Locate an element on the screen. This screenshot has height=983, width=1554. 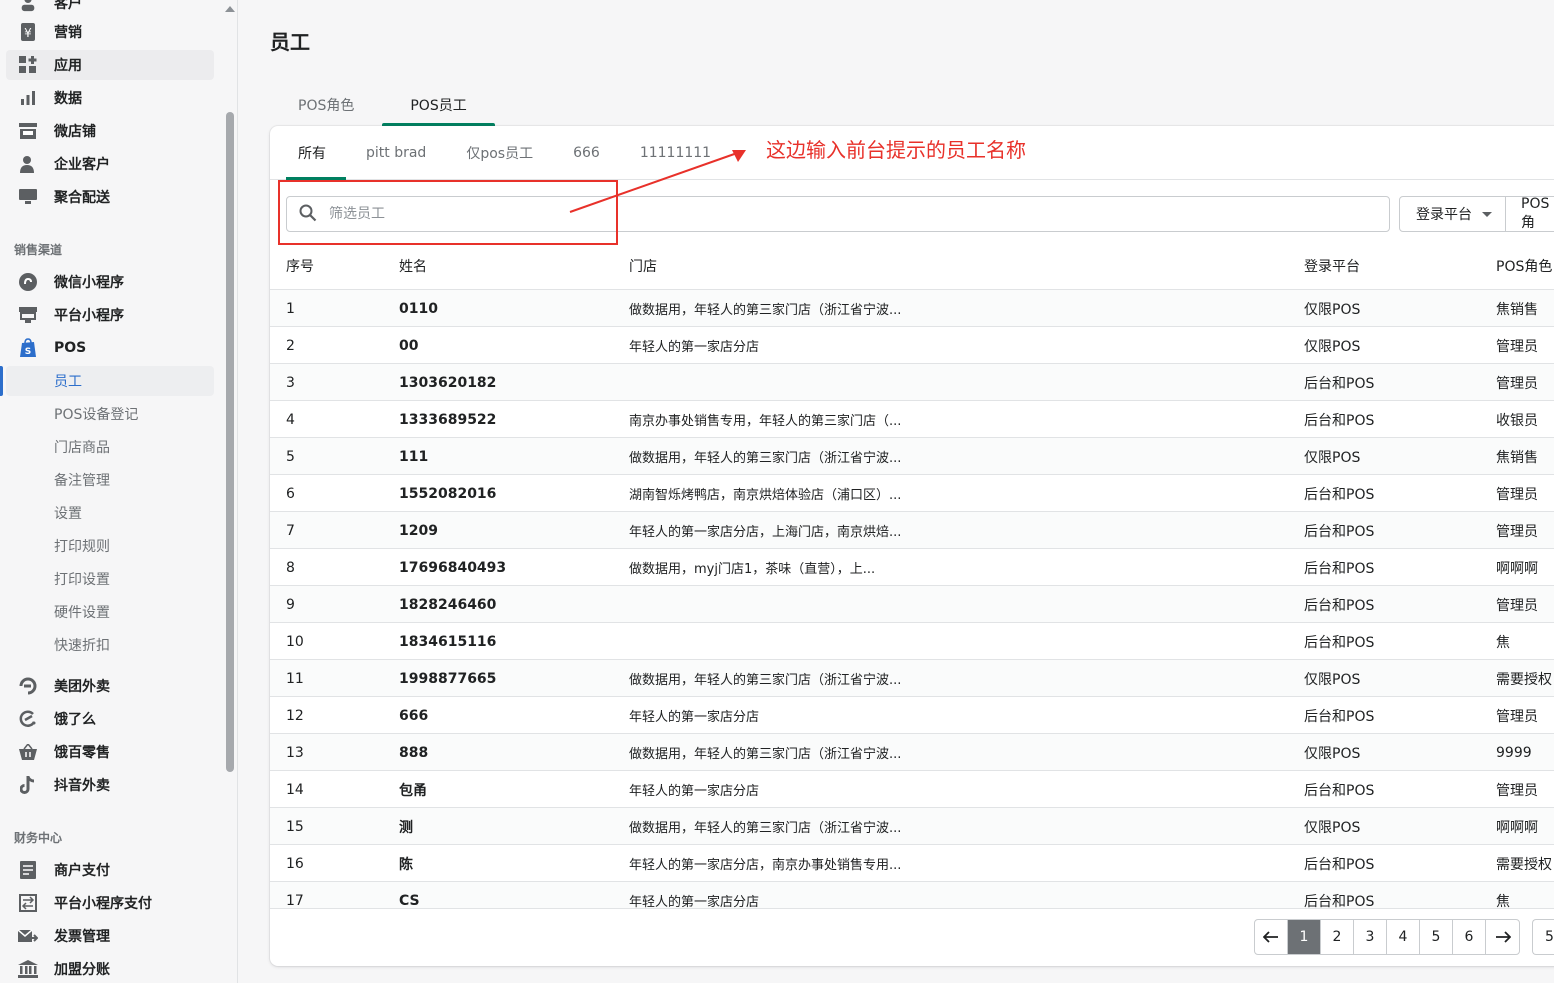
sidebar-item-merchant-pay: 商户支付 is located at coordinates (110, 870).